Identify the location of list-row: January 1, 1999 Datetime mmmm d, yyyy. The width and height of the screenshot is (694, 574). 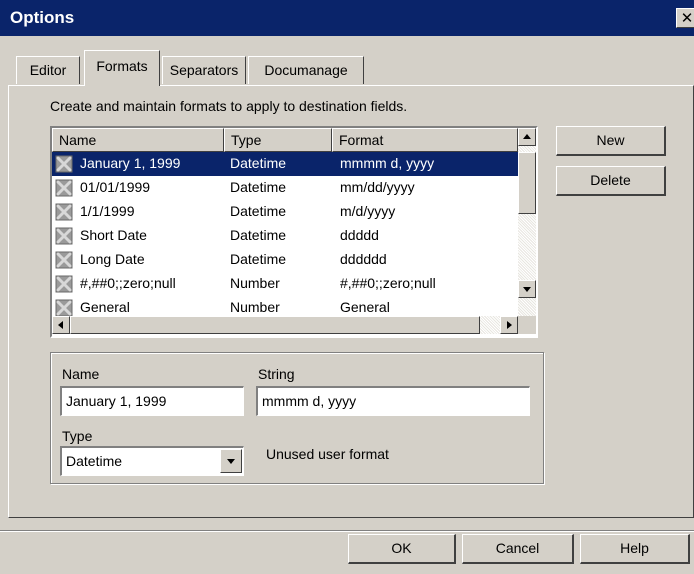
(285, 164).